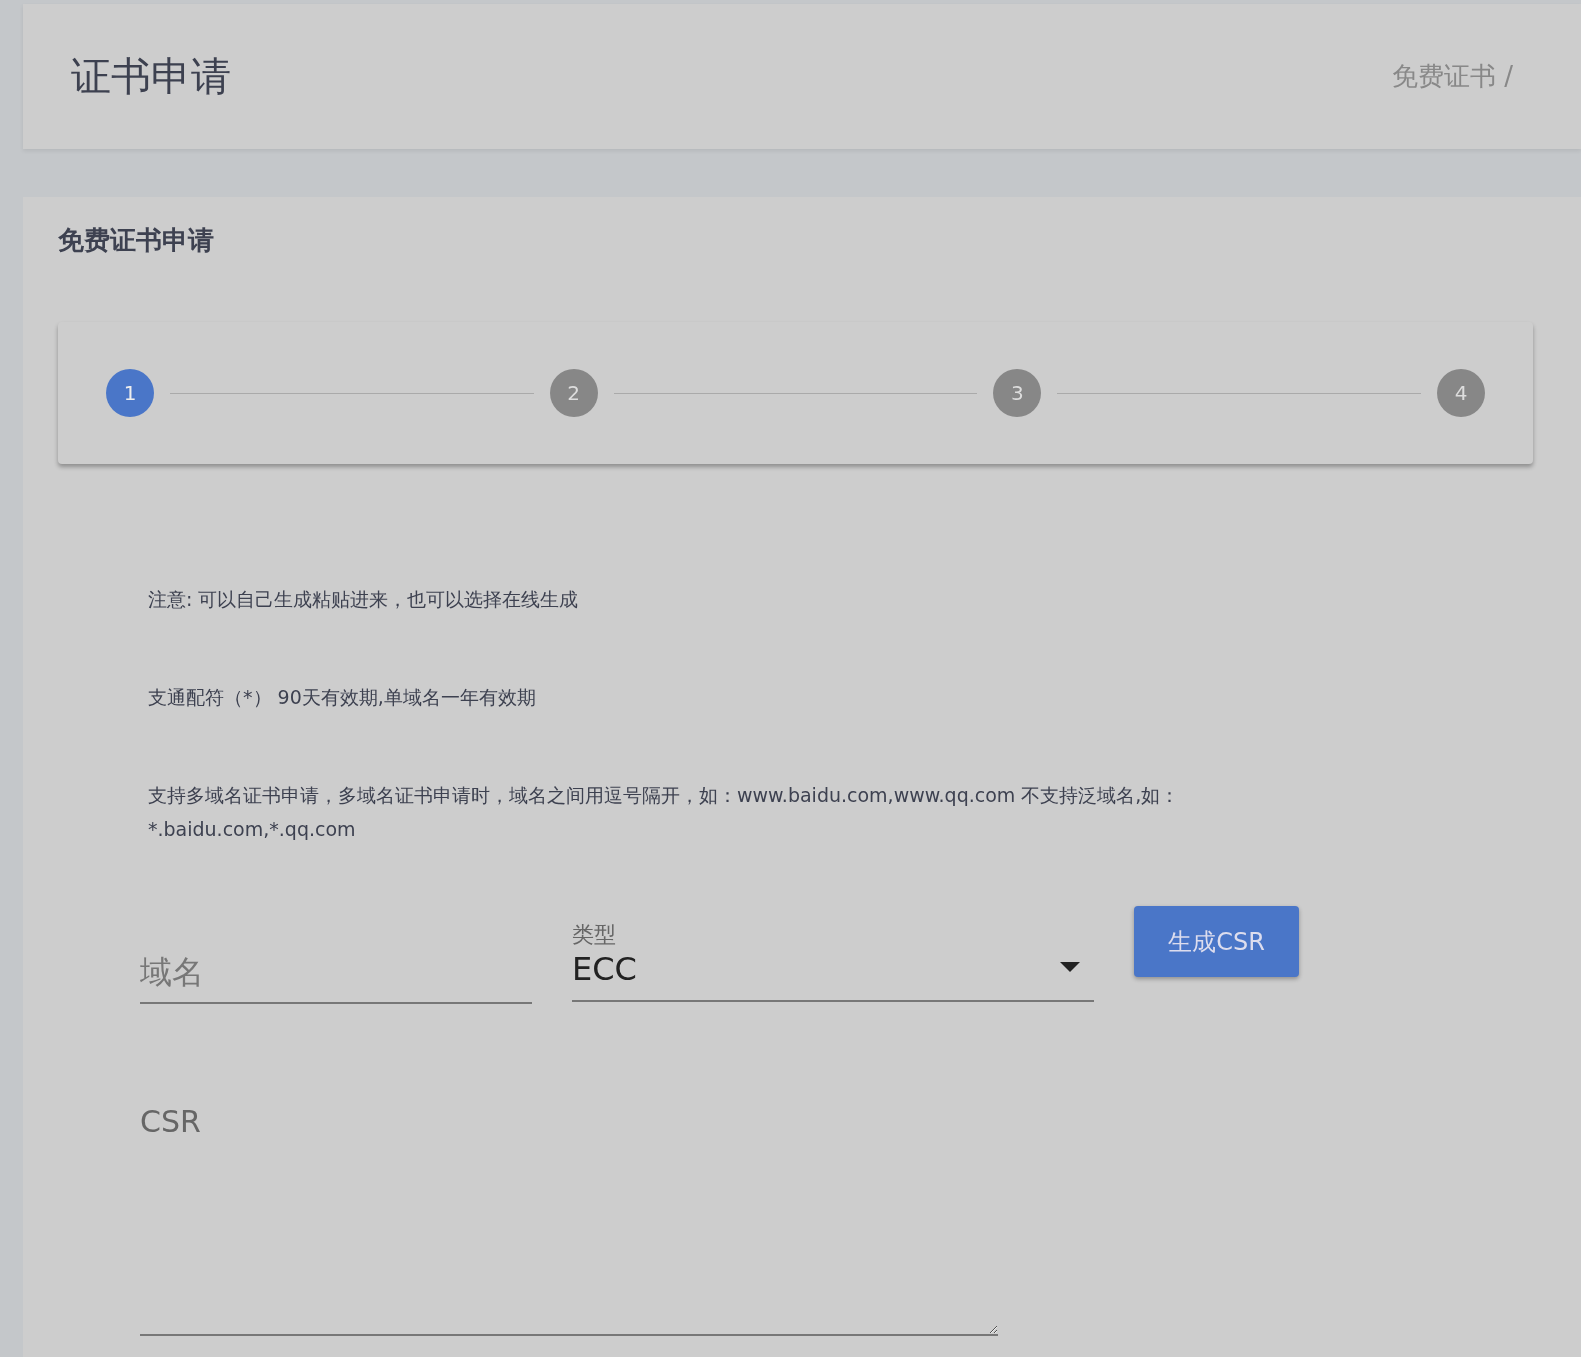 Image resolution: width=1581 pixels, height=1357 pixels. I want to click on domain-input-field: 域名, so click(336, 973).